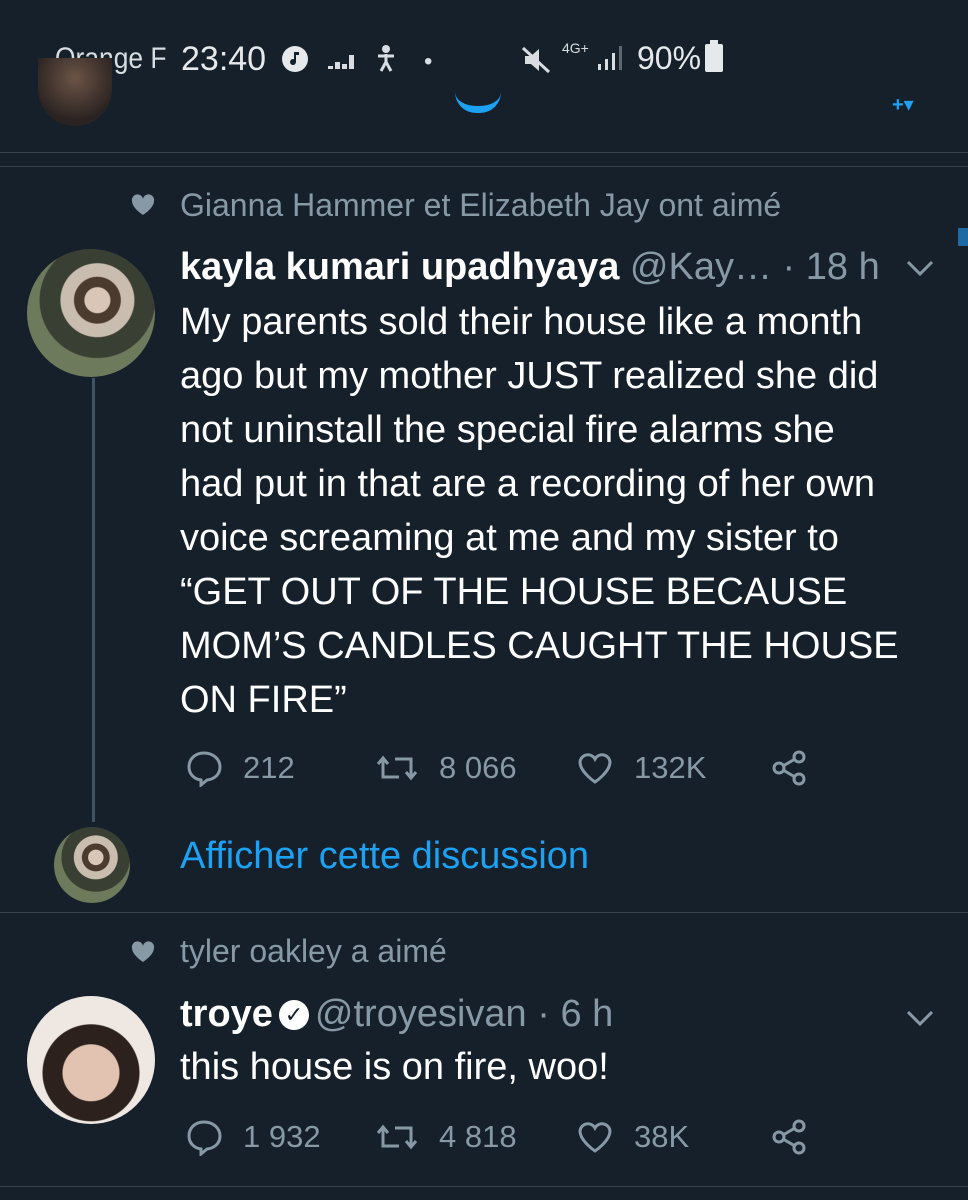 The height and width of the screenshot is (1200, 968). I want to click on retweet-count: 8 066, so click(478, 767).